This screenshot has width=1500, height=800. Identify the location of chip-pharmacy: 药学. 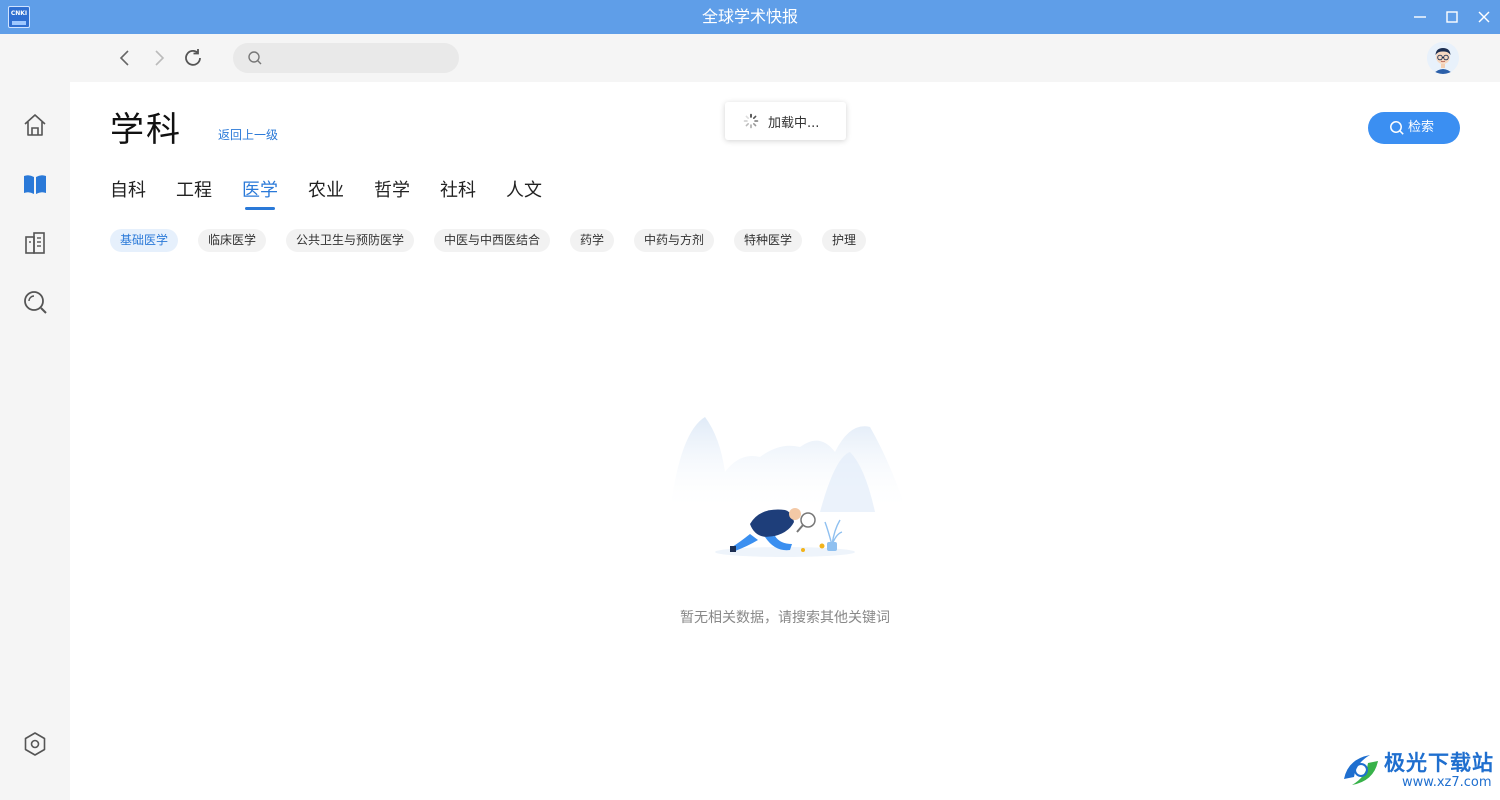
(592, 240).